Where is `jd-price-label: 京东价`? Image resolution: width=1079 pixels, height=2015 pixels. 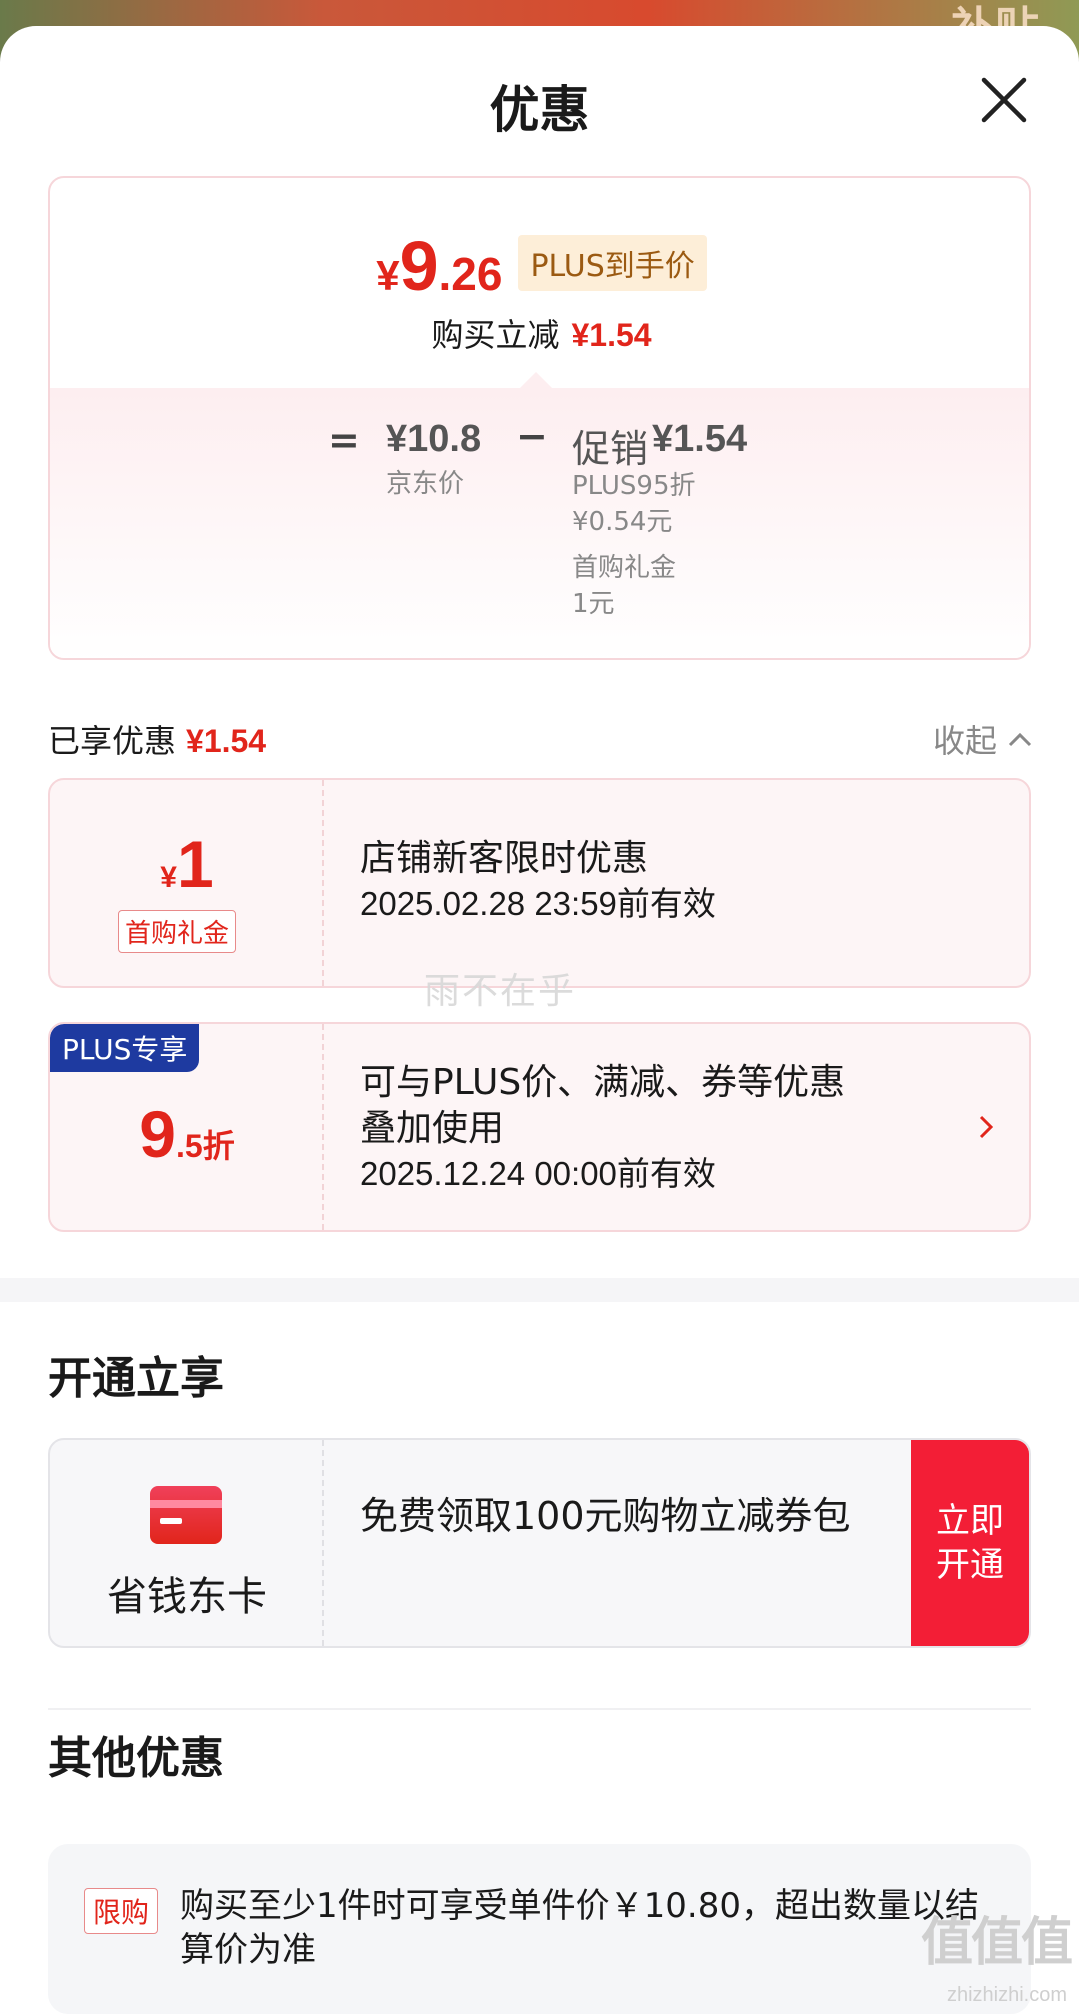
jd-price-label: 京东价 is located at coordinates (425, 484).